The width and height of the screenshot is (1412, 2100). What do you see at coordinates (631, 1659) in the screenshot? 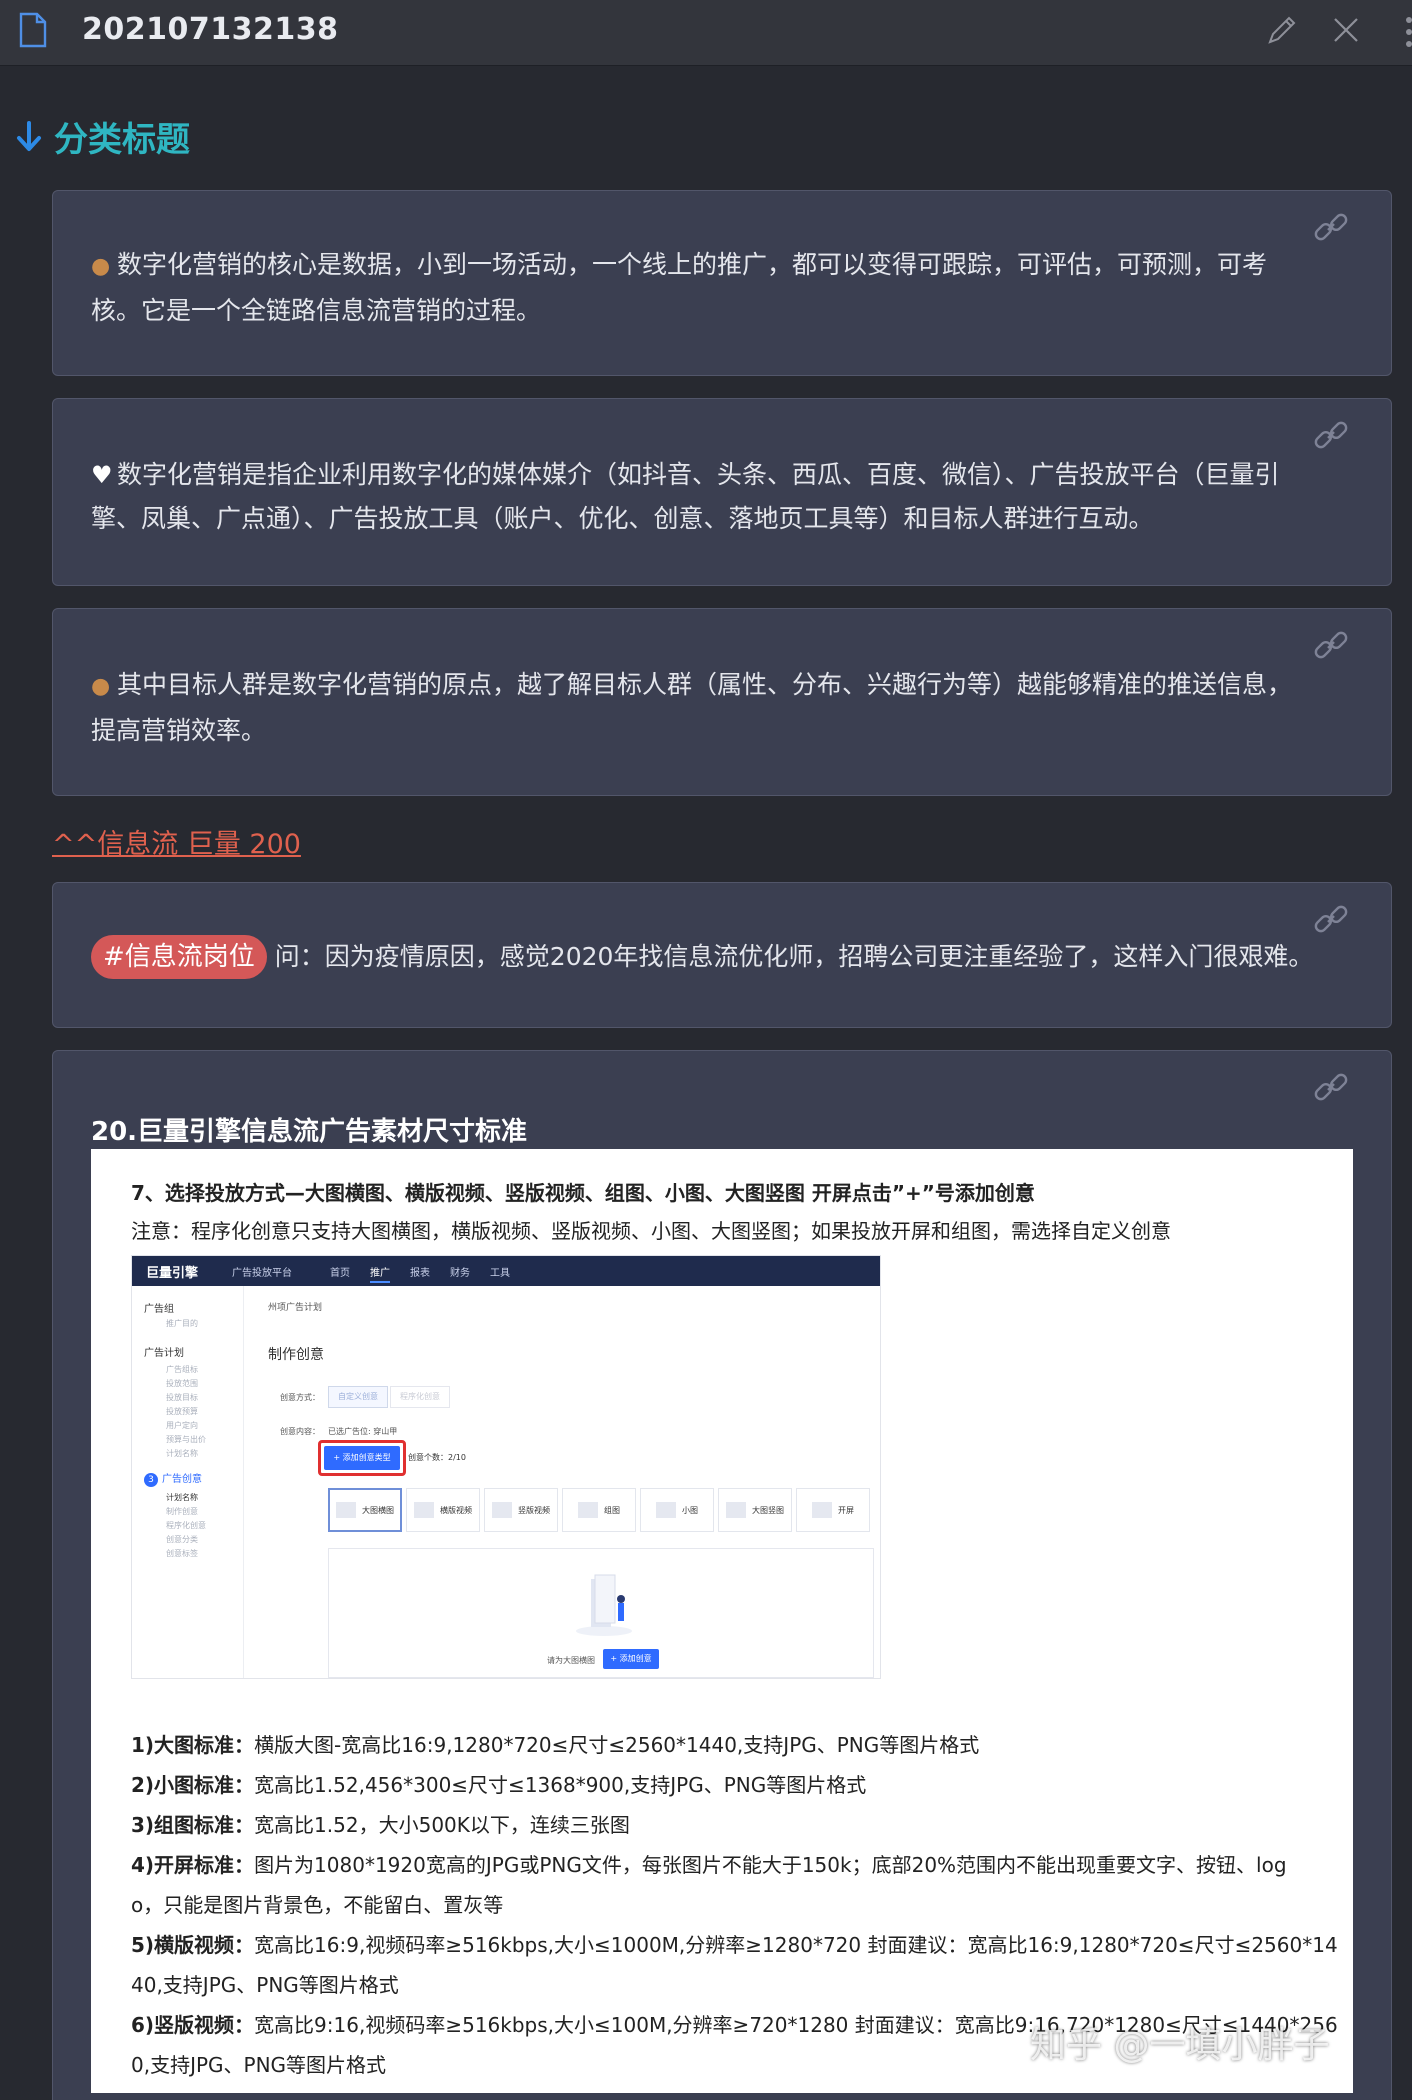
I see `add-creative-button: + 添加创意` at bounding box center [631, 1659].